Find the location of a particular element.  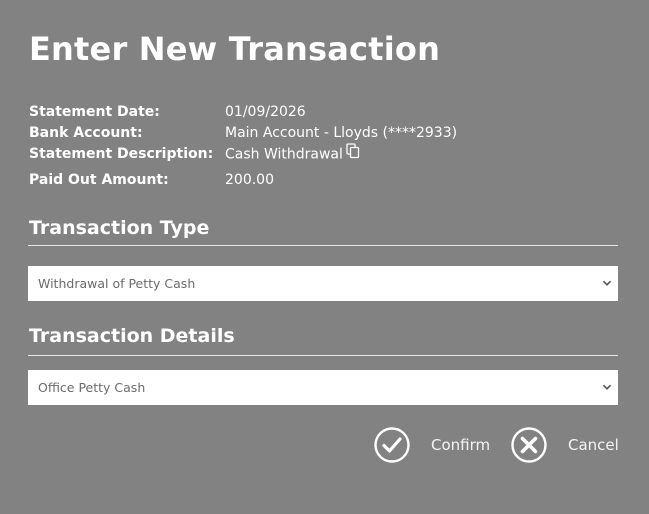

x-circle-icon is located at coordinates (529, 445).